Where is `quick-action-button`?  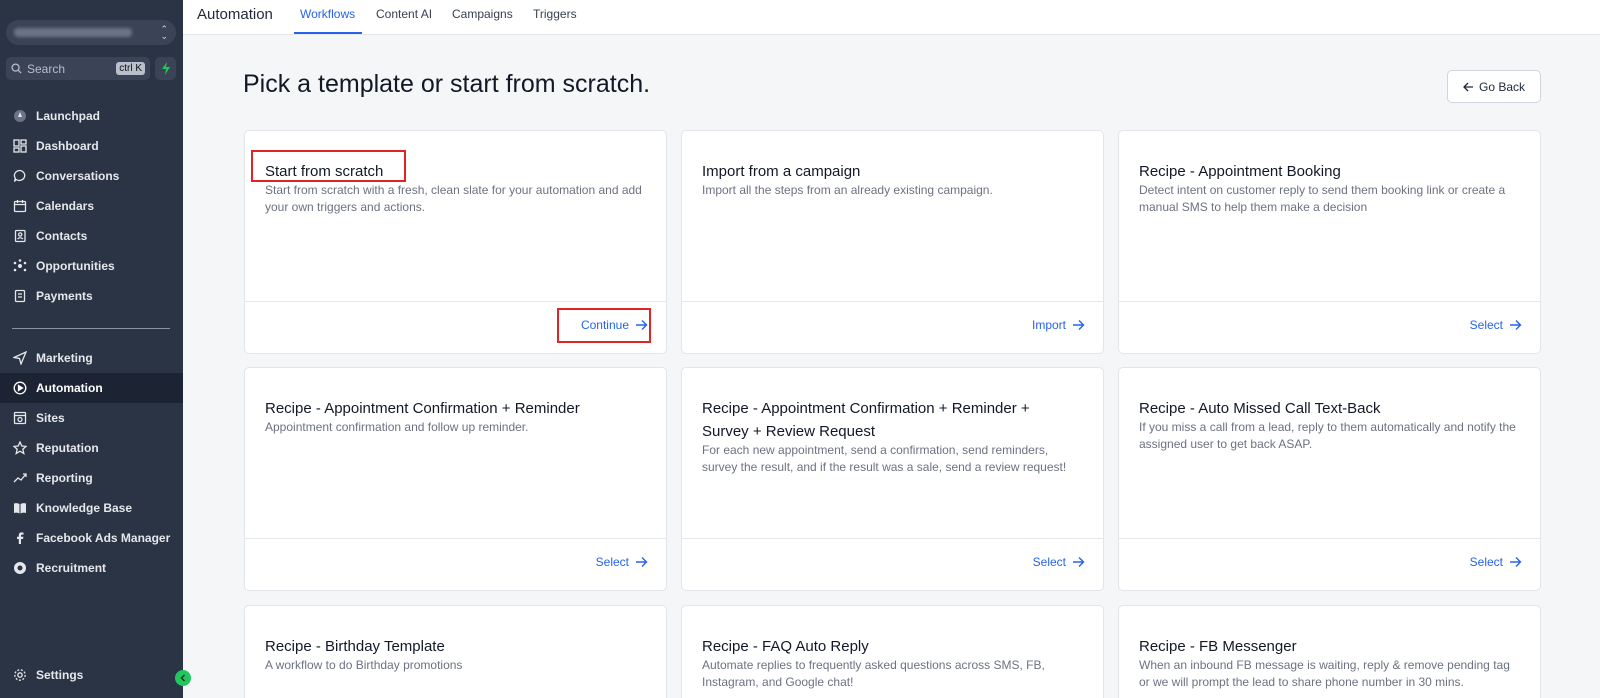
quick-action-button is located at coordinates (165, 68).